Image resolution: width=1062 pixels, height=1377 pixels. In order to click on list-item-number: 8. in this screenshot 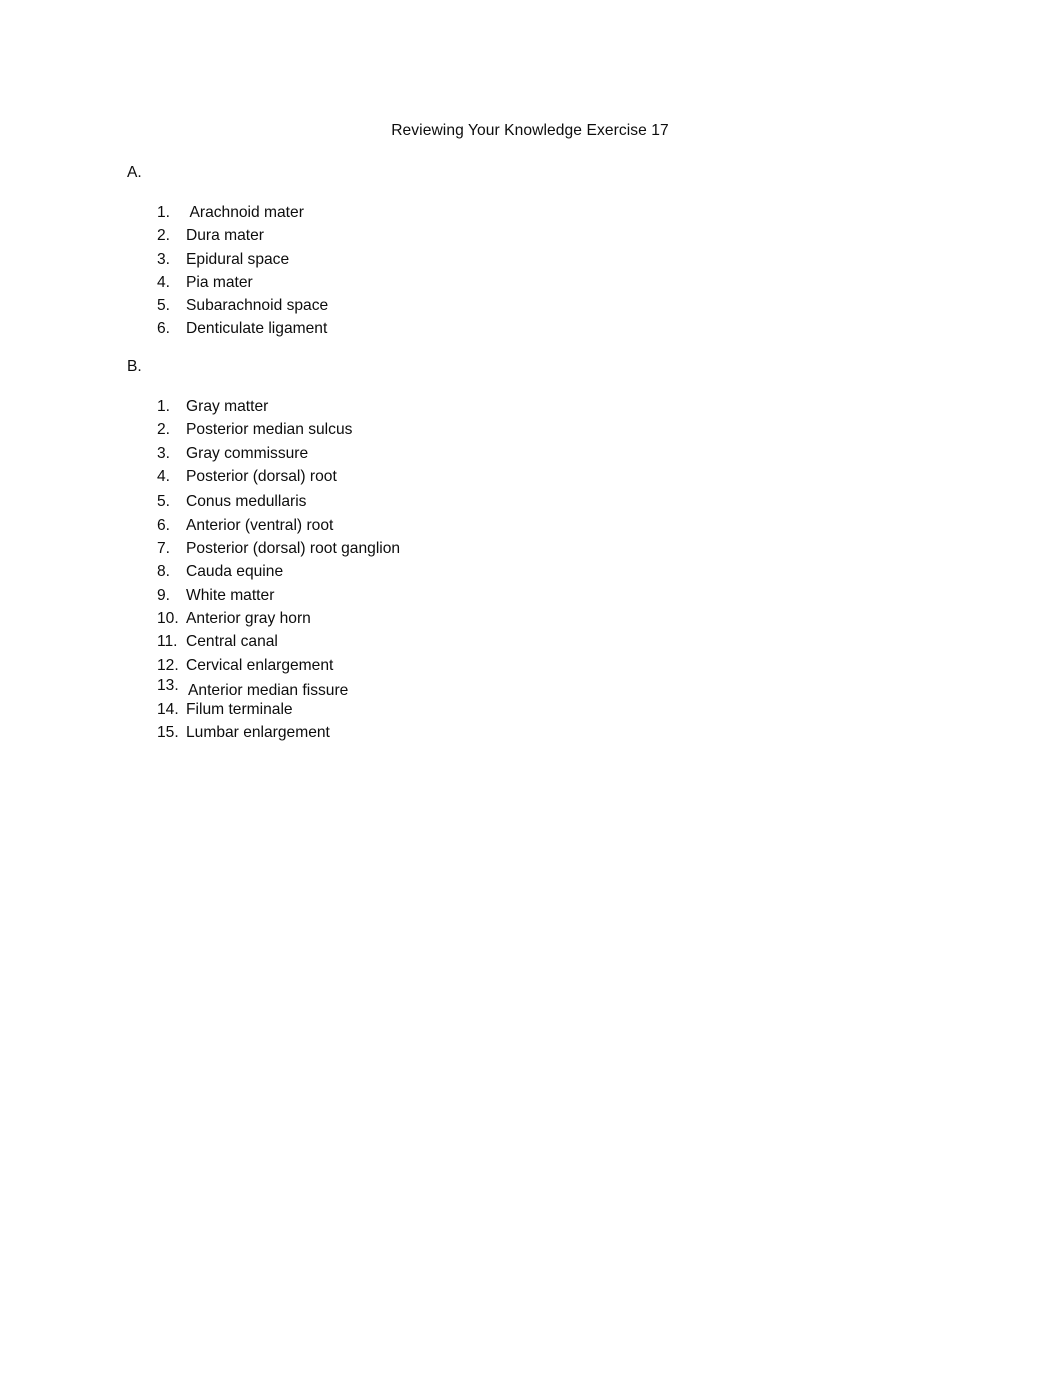, I will do `click(164, 572)`.